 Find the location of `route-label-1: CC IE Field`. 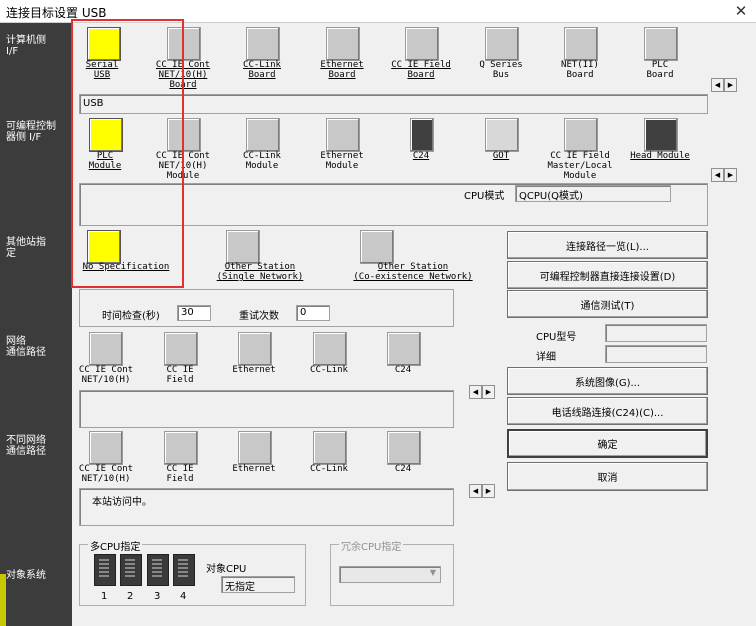

route-label-1: CC IE Field is located at coordinates (180, 375).